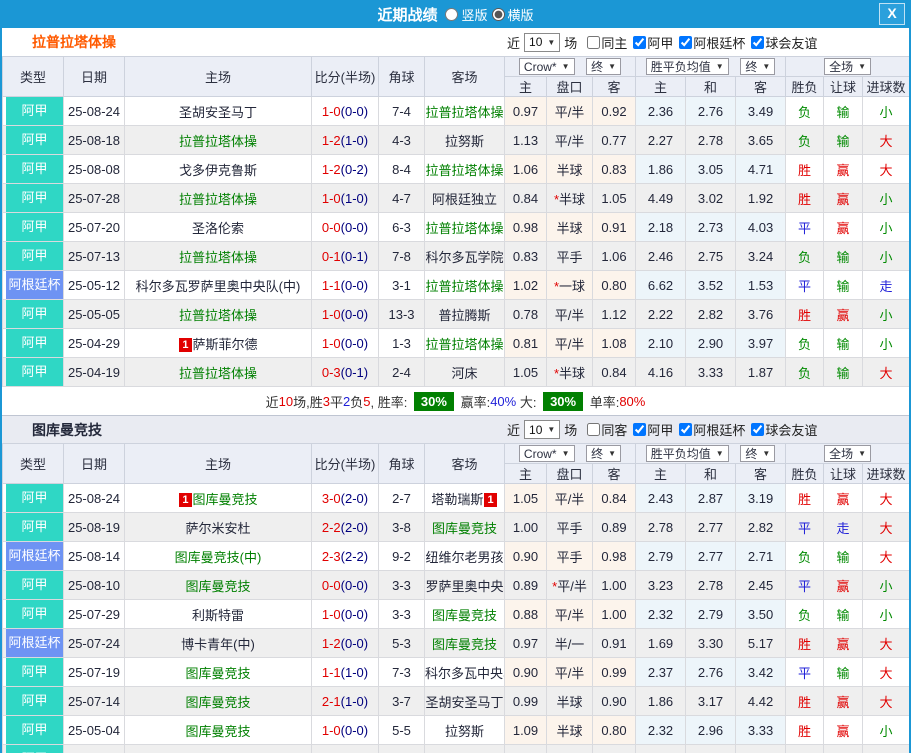  I want to click on home-team: 图库曼竞技, so click(218, 748).